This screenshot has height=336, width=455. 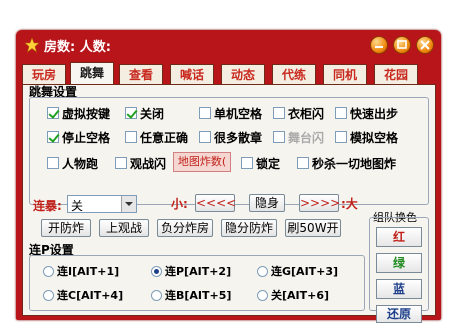 I want to click on checkbox-label: 模拟空格, so click(x=374, y=137).